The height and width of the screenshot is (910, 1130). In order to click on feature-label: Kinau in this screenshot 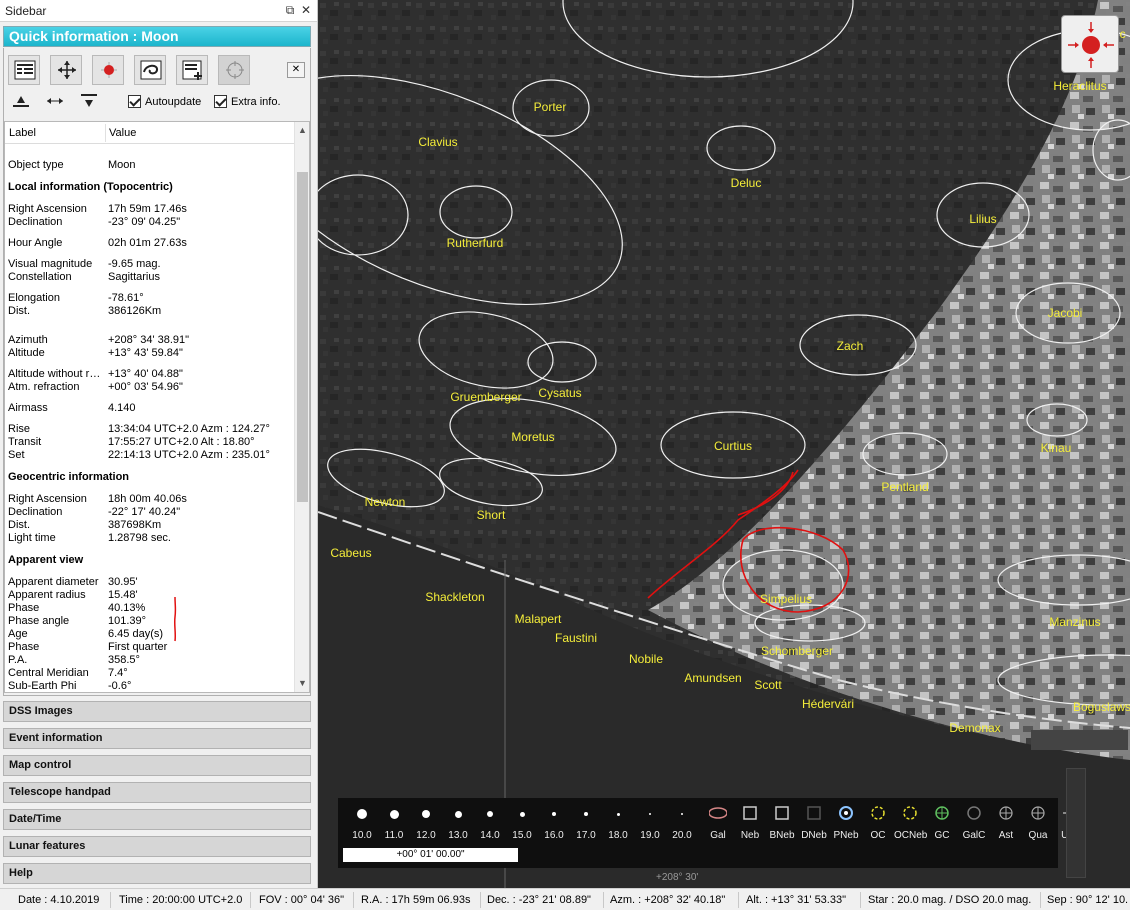, I will do `click(1056, 448)`.